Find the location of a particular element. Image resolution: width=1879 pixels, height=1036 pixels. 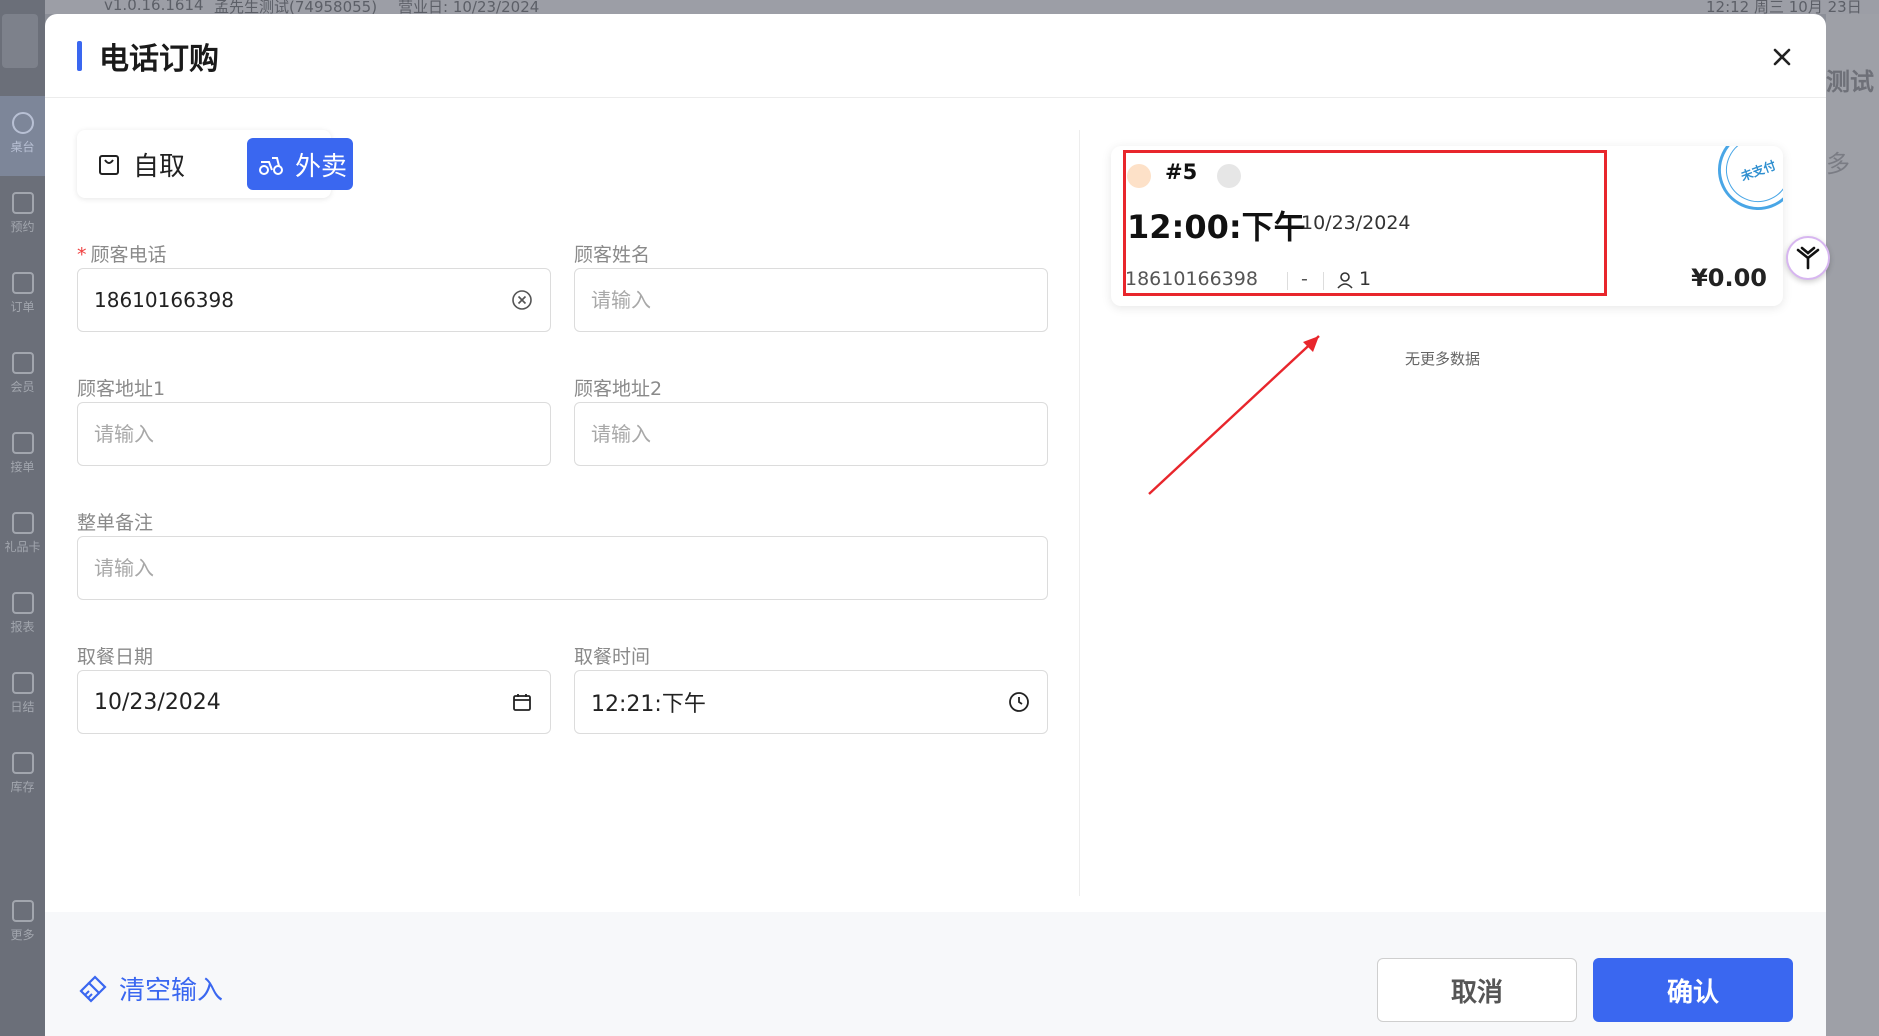

sidebar-item-gift-card: 礼品卡 is located at coordinates (22, 533).